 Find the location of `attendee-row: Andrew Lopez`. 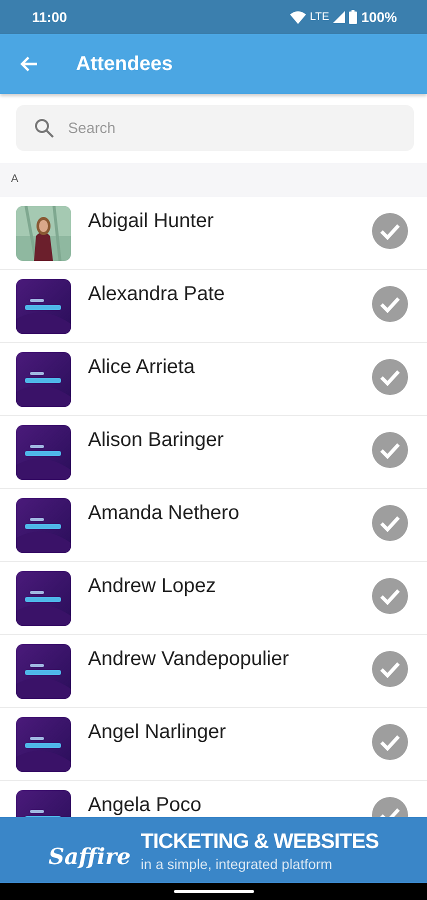

attendee-row: Andrew Lopez is located at coordinates (213, 598).